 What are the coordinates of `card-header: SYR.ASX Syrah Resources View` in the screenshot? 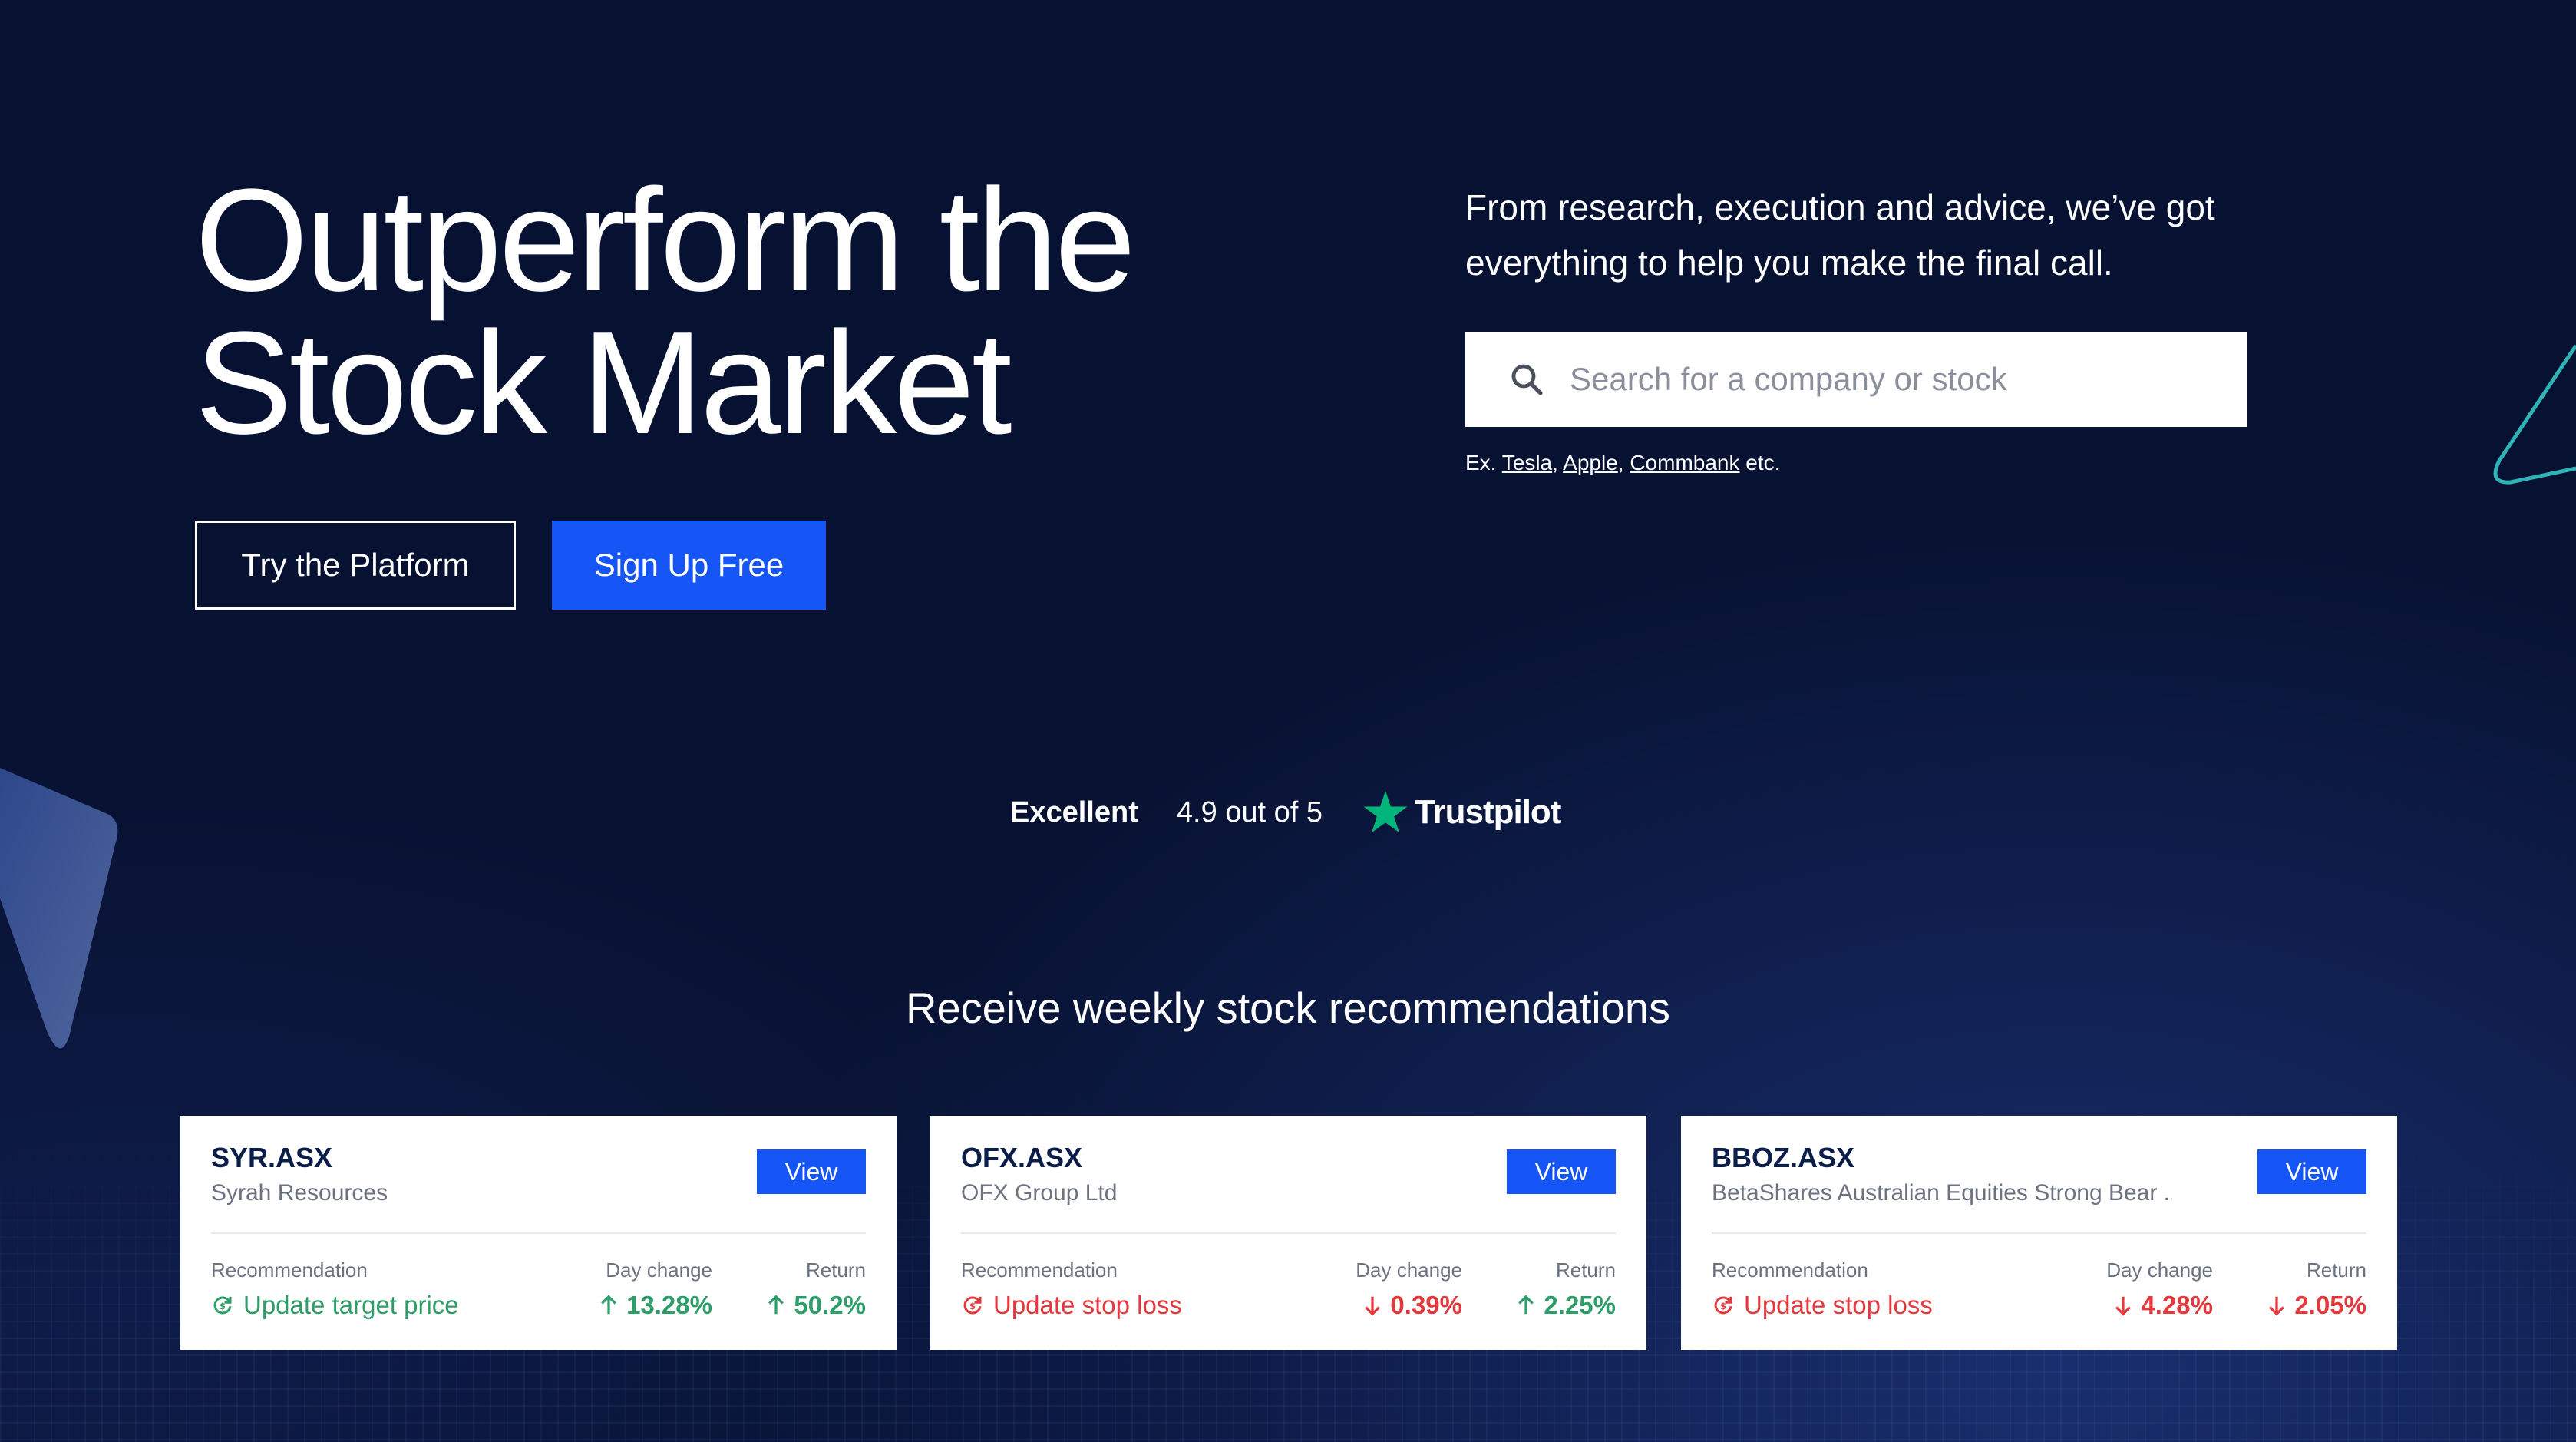 It's located at (538, 1184).